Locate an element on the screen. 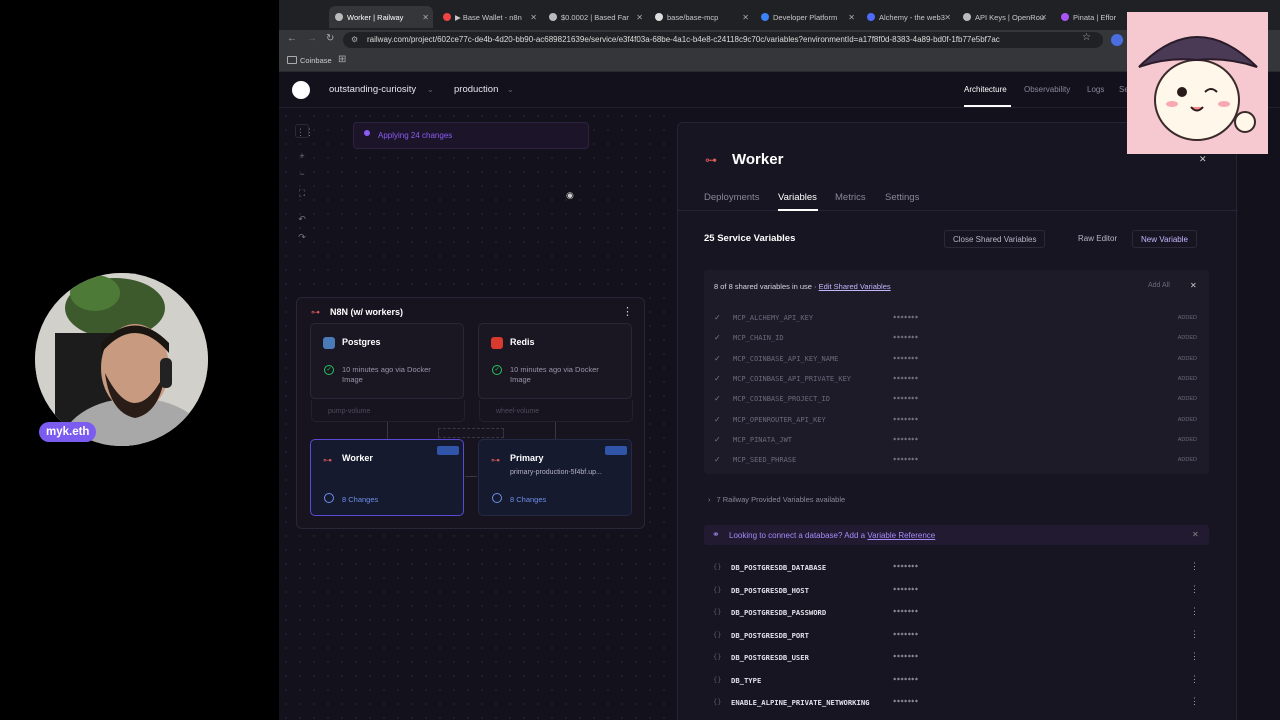  service-variable-row: {} DB_POSTGRESDB_DATABASE ******* ⋮ is located at coordinates (956, 568).